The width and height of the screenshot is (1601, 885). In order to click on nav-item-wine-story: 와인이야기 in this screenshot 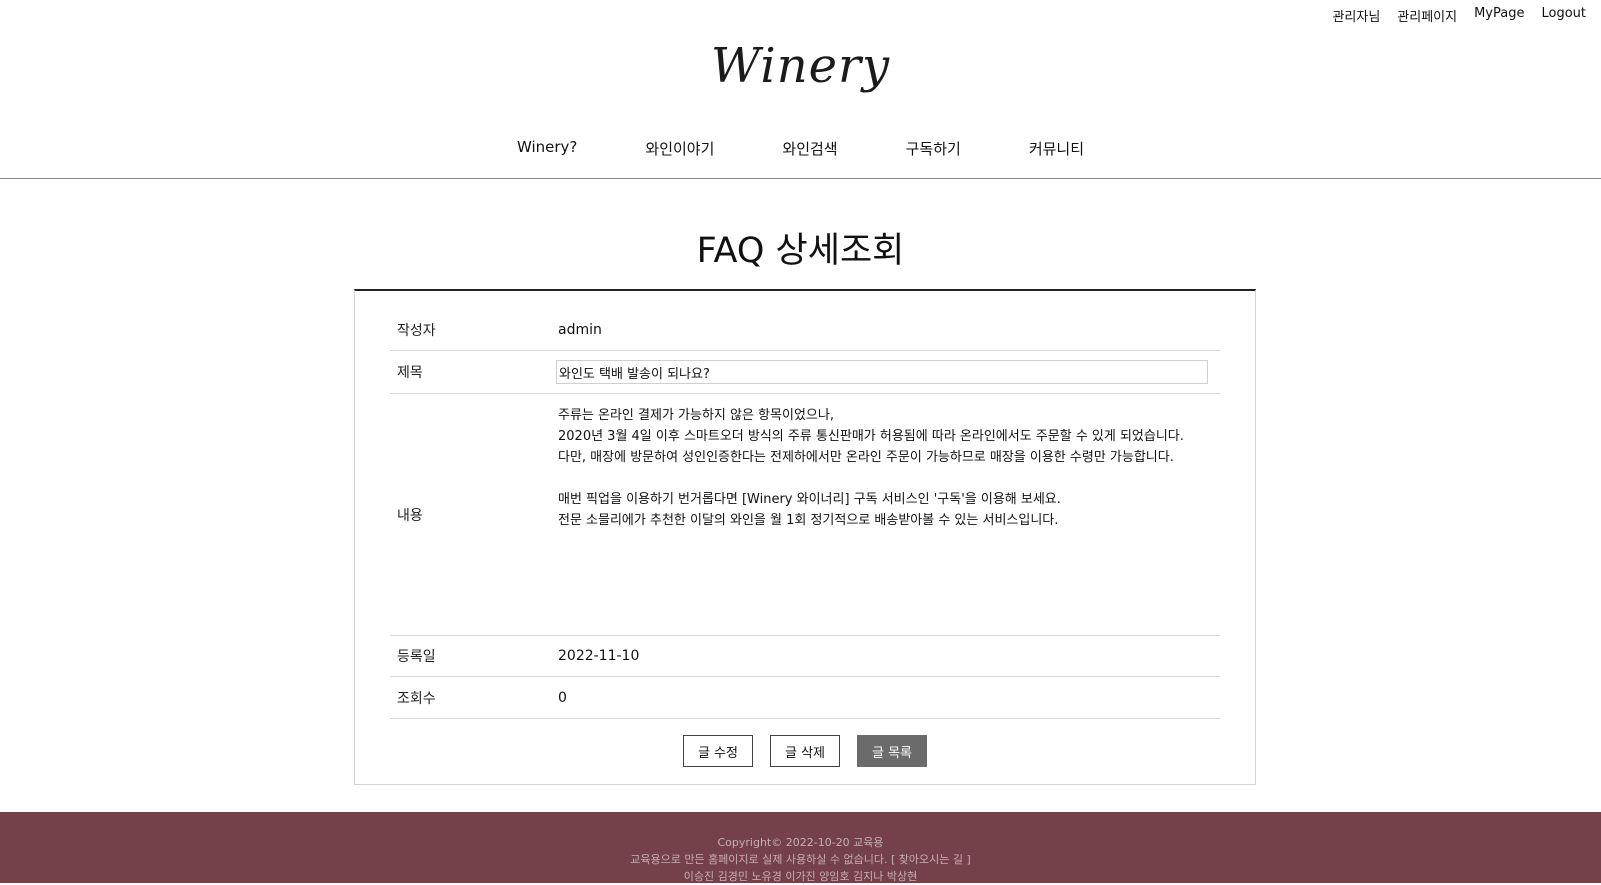, I will do `click(679, 148)`.